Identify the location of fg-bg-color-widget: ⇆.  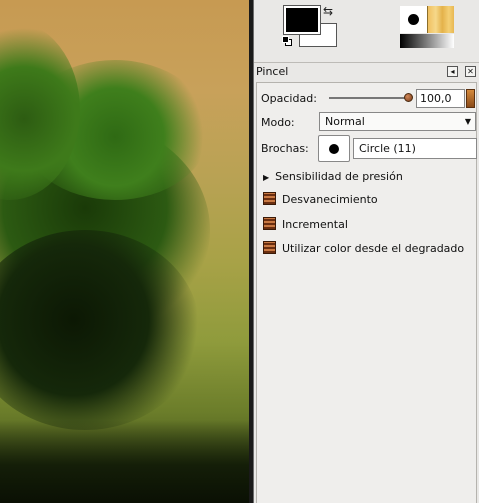
(311, 27).